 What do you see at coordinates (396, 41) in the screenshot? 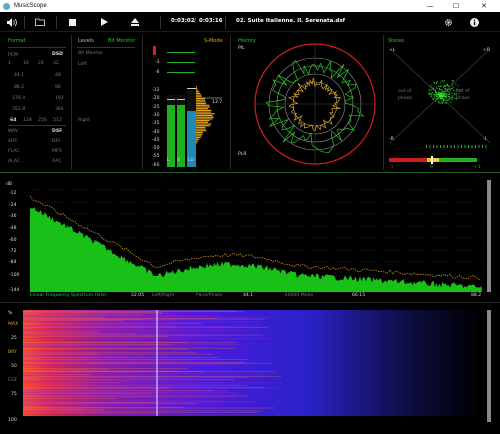
I see `stereo-title: Stereo` at bounding box center [396, 41].